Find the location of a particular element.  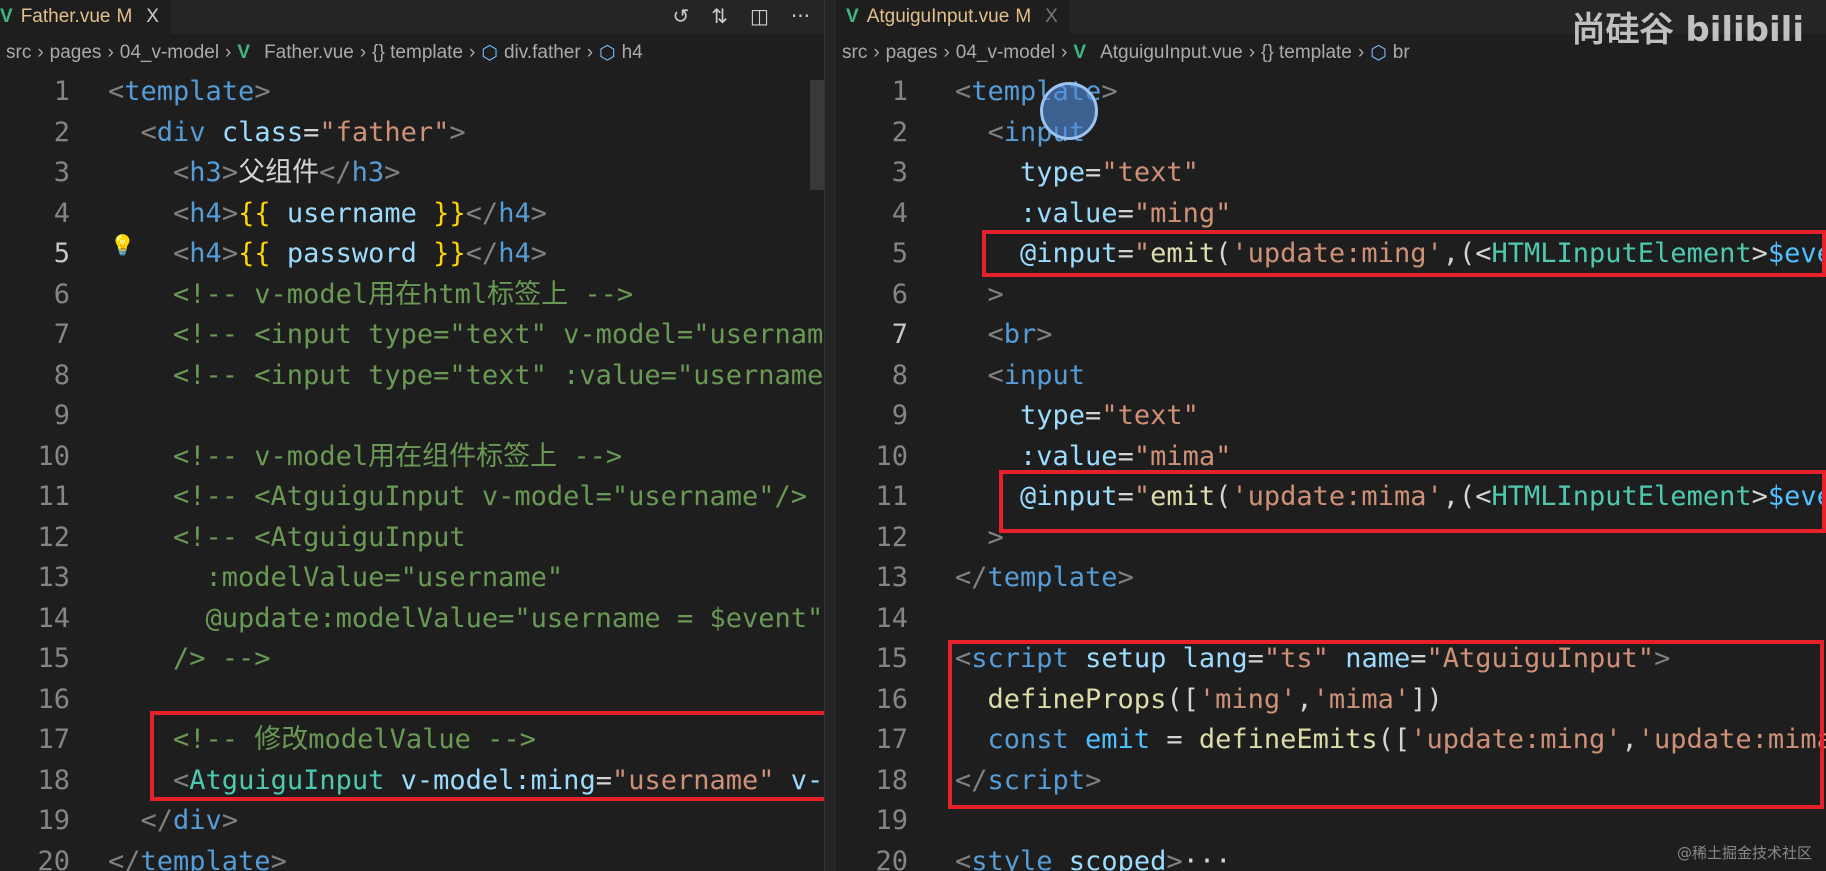

code-line: 13 </template> is located at coordinates (1331, 578).